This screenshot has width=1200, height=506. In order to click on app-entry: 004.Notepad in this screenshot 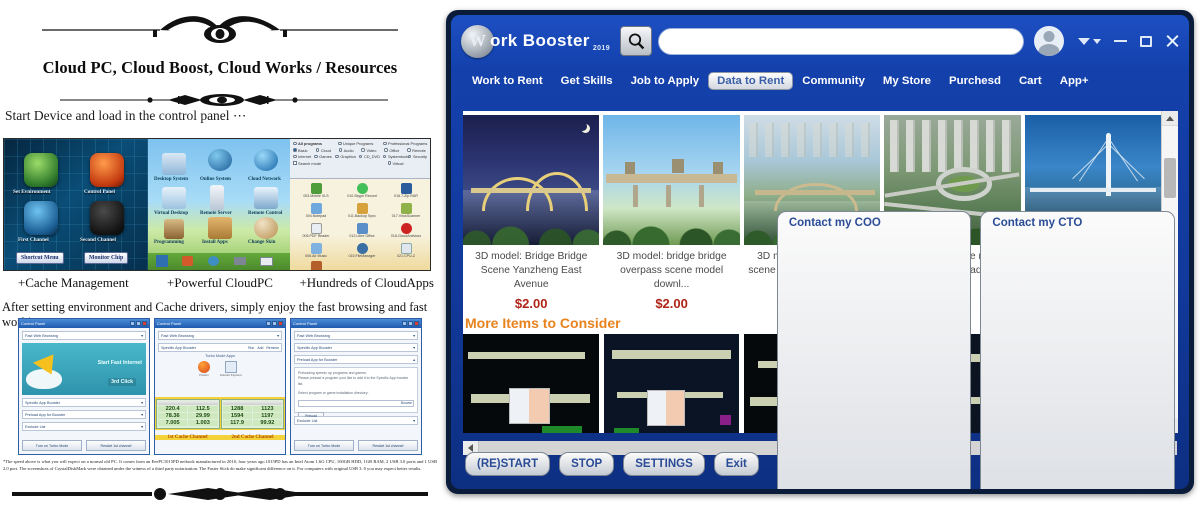, I will do `click(316, 210)`.